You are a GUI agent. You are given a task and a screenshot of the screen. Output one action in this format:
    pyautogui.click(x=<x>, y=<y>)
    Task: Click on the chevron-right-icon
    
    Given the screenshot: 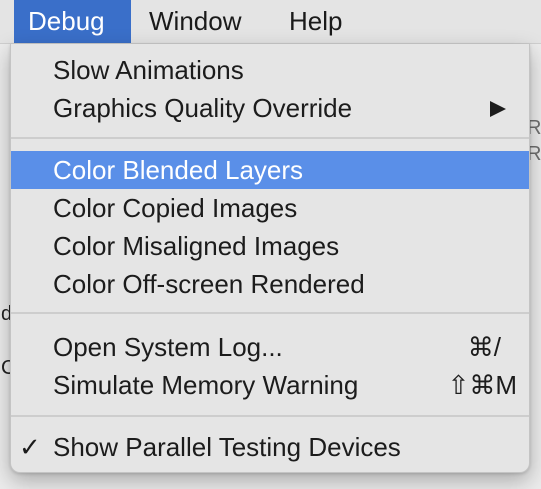 What is the action you would take?
    pyautogui.click(x=498, y=109)
    